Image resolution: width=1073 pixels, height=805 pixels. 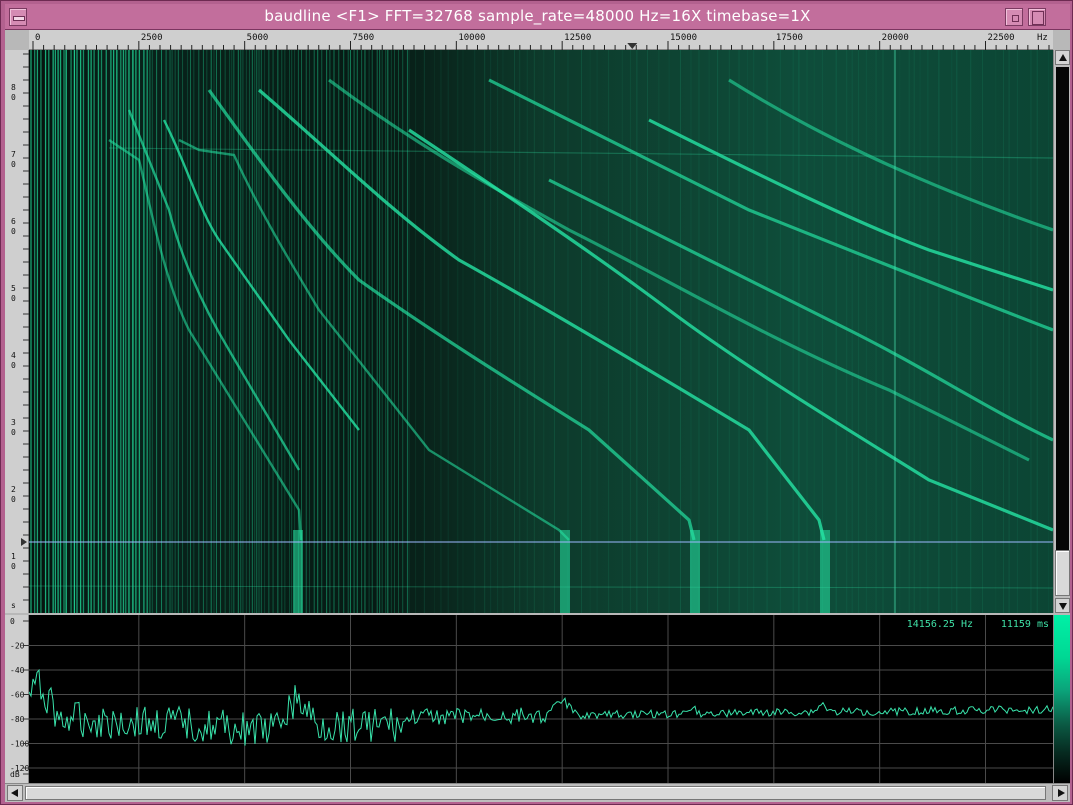 What do you see at coordinates (17, 695) in the screenshot?
I see `db-tick-label: -60` at bounding box center [17, 695].